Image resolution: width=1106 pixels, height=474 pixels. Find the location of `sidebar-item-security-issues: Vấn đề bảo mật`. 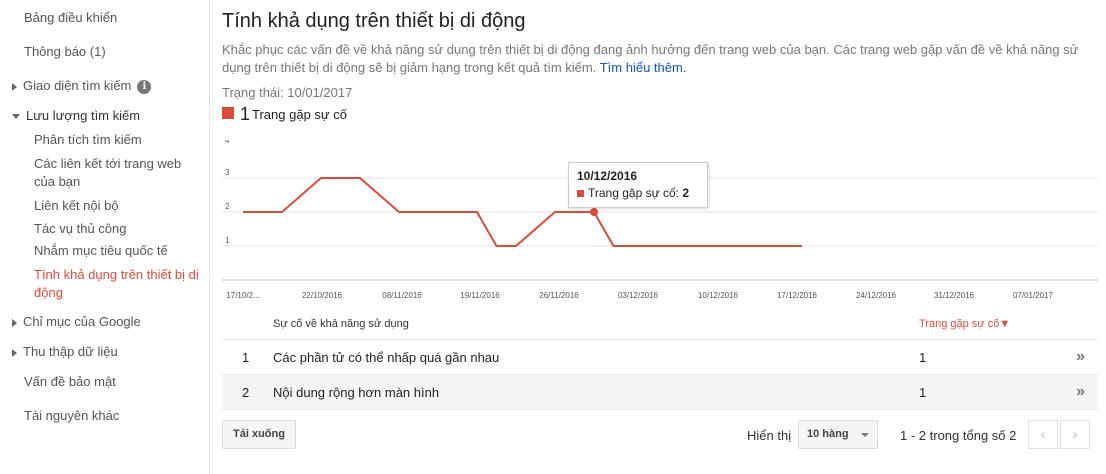

sidebar-item-security-issues: Vấn đề bảo mật is located at coordinates (70, 381).